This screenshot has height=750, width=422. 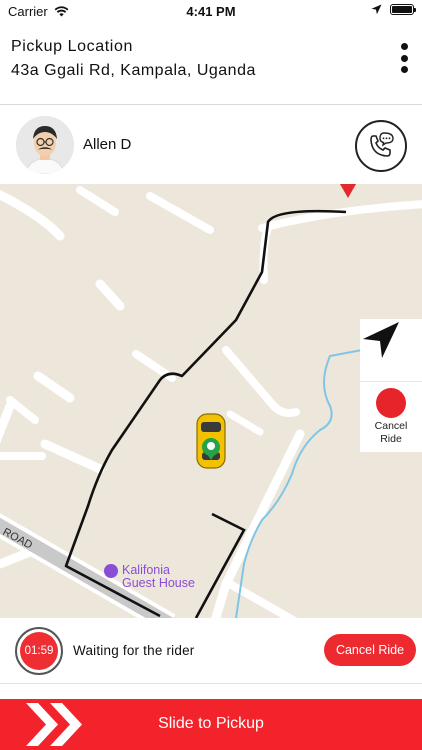 I want to click on map-cancel-ride-button: Cancel Ride, so click(x=391, y=417).